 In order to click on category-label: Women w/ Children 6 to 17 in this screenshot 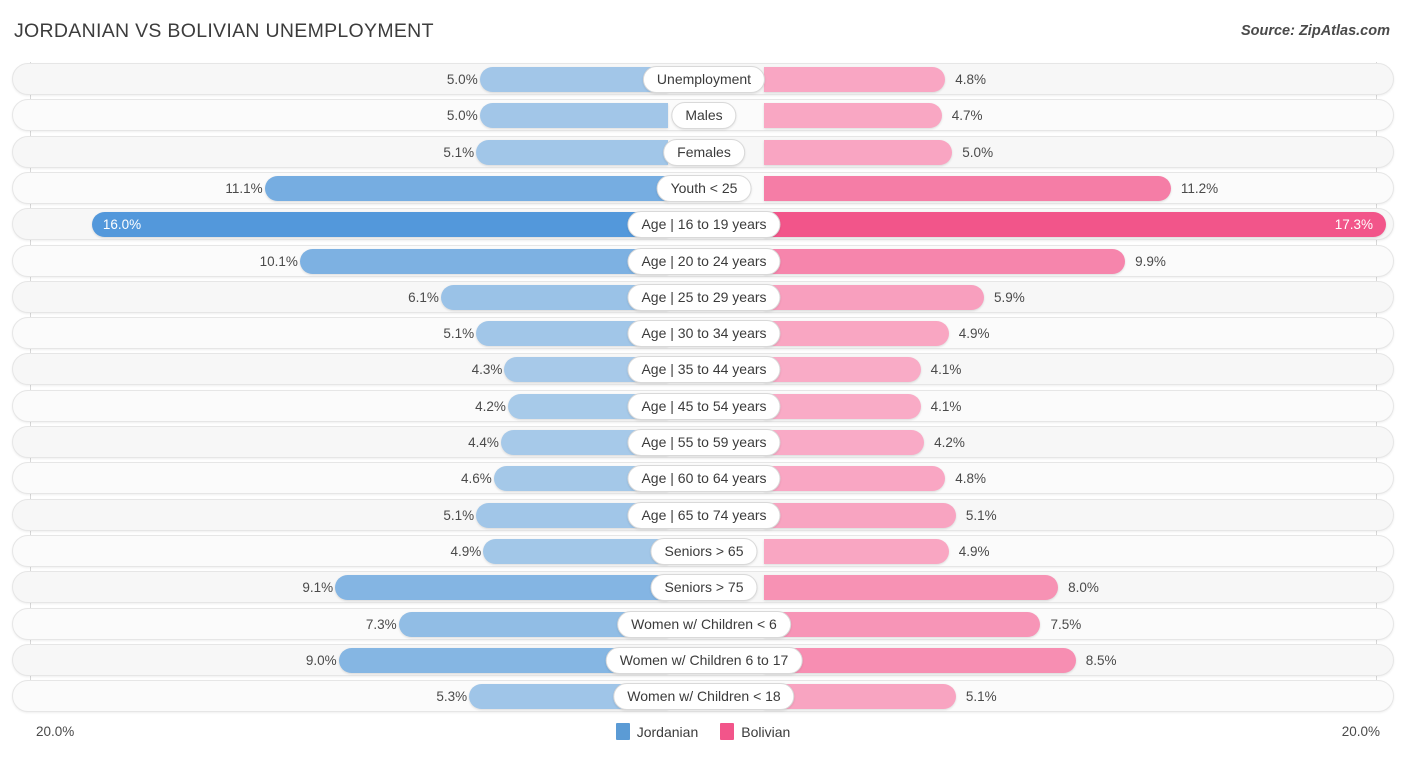, I will do `click(704, 660)`.